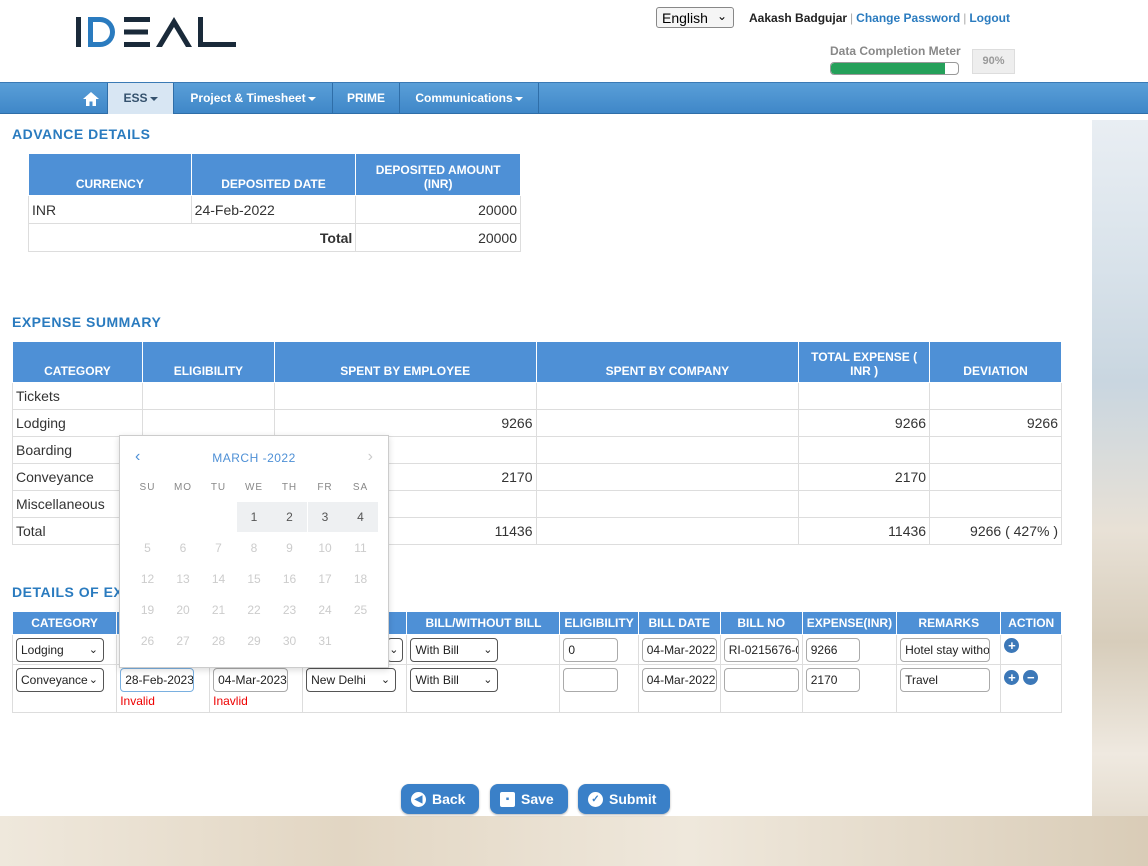  I want to click on cell: 9266 ( 427% ), so click(995, 531).